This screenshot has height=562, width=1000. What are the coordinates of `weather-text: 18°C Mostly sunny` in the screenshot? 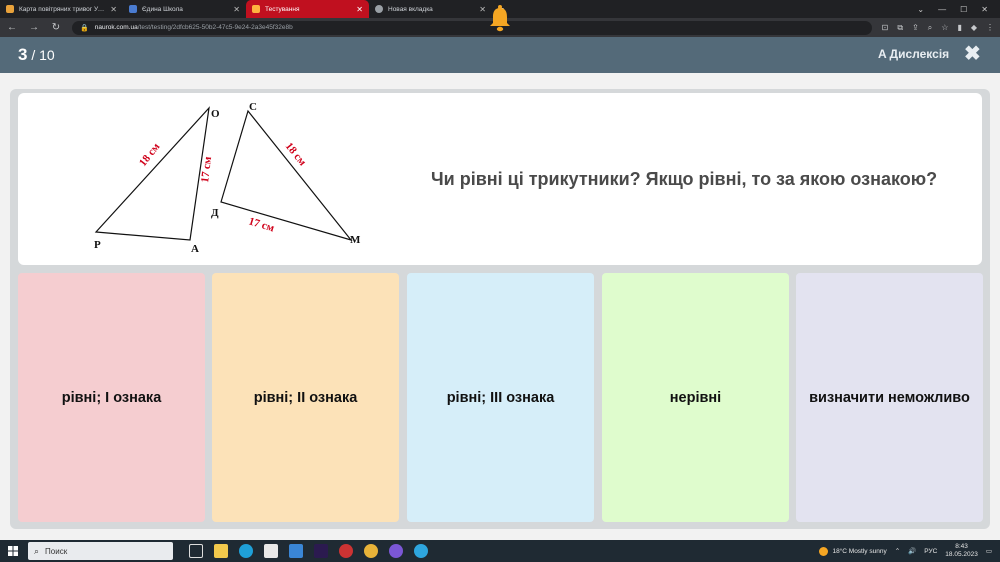 It's located at (859, 551).